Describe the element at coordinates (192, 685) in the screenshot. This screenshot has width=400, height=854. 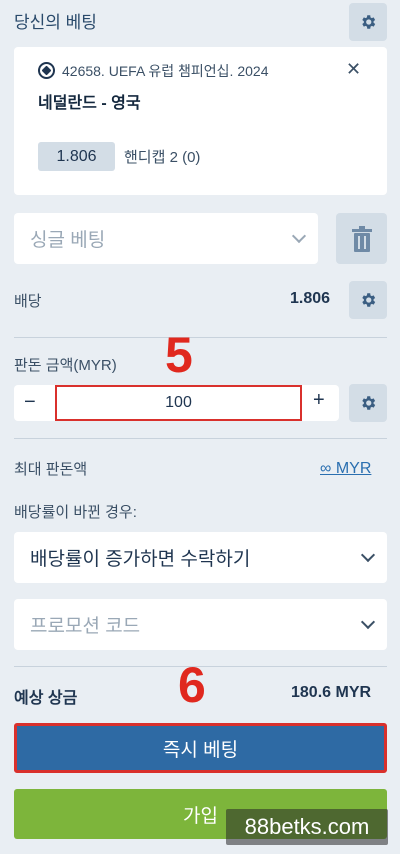
I see `step-marker-6: 6` at that location.